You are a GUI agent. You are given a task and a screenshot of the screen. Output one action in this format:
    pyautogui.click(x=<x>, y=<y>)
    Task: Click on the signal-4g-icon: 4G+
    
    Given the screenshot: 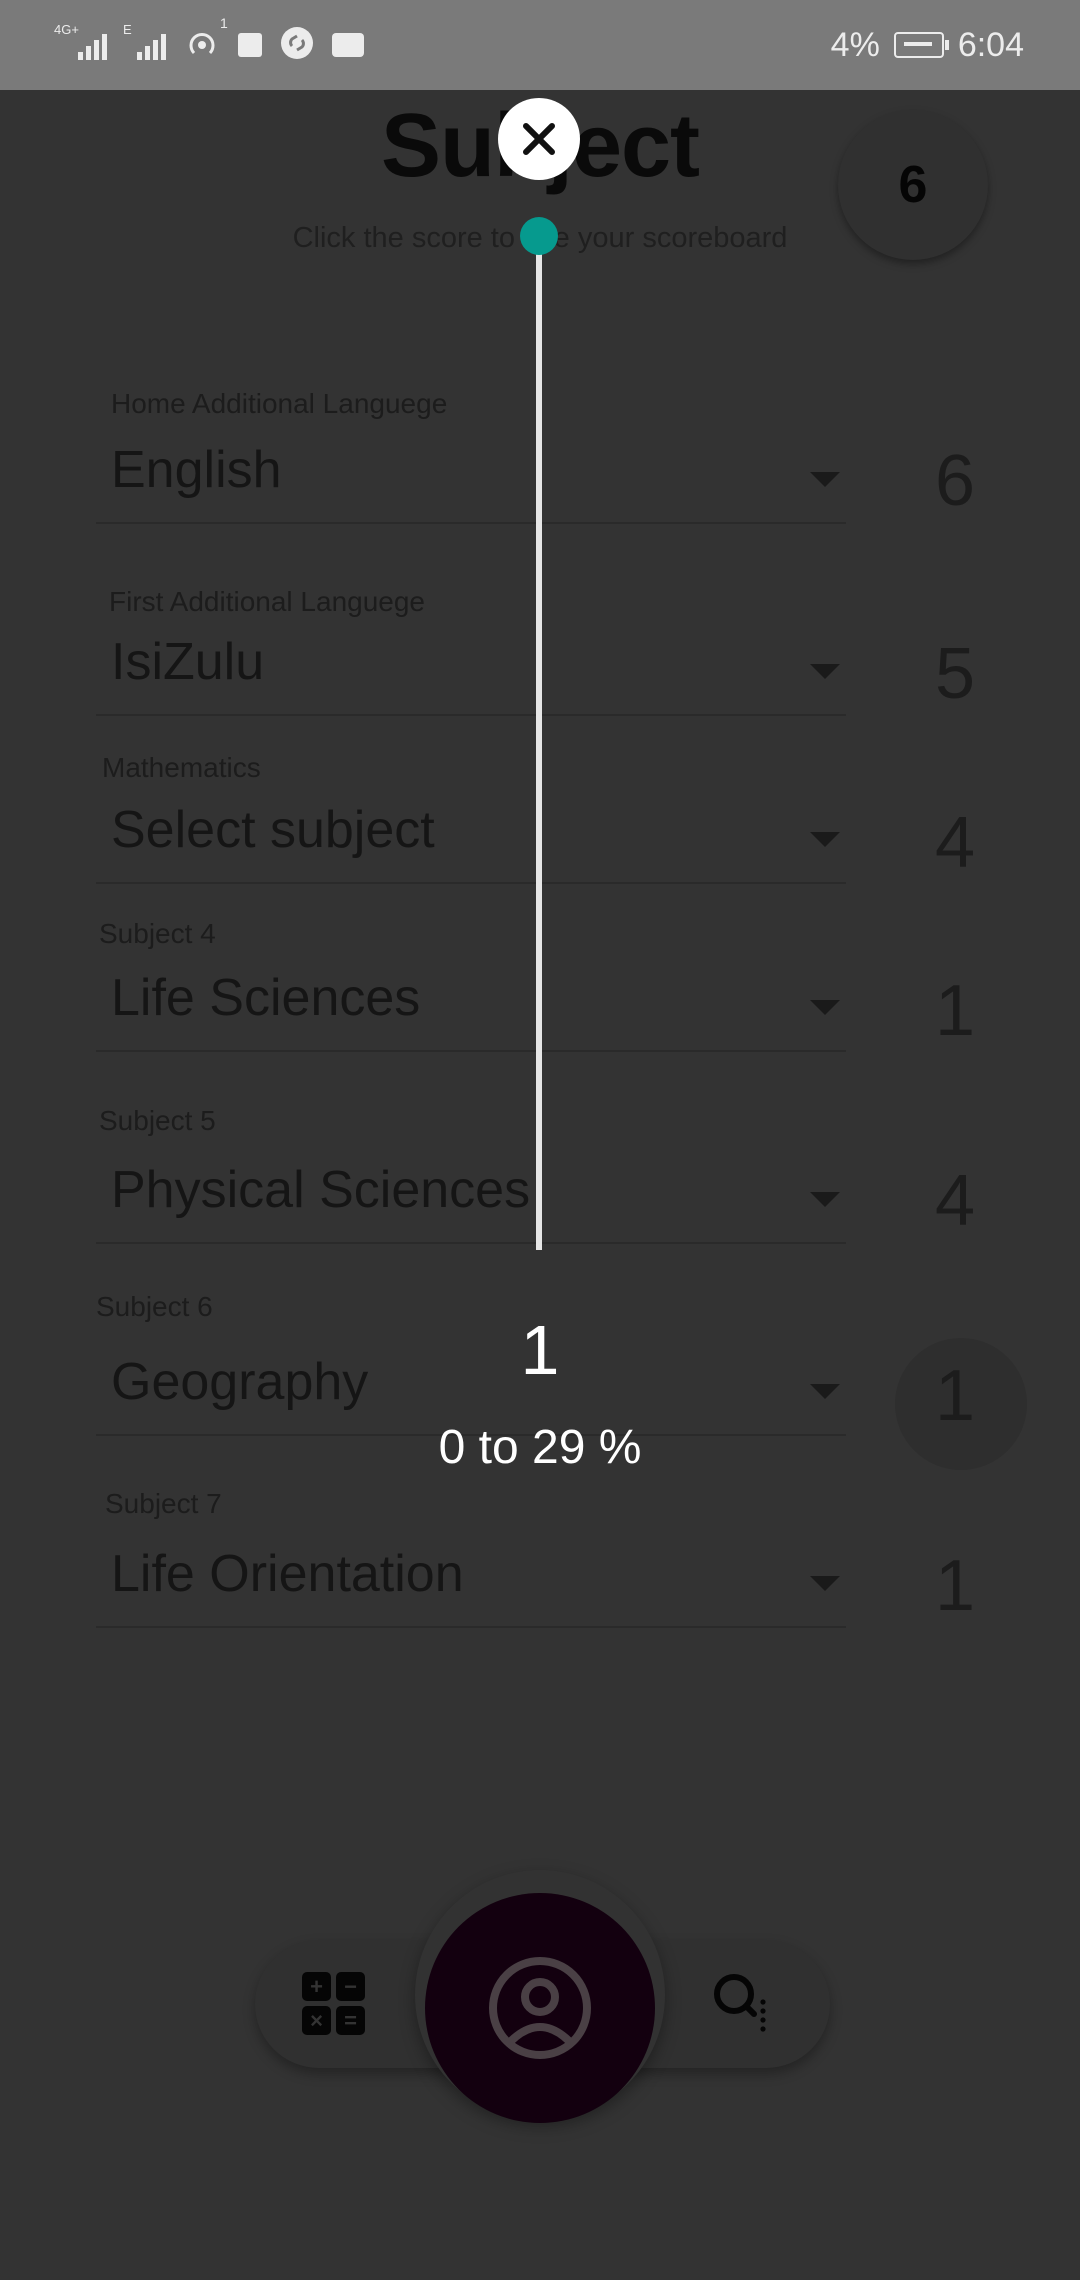 What is the action you would take?
    pyautogui.click(x=80, y=41)
    